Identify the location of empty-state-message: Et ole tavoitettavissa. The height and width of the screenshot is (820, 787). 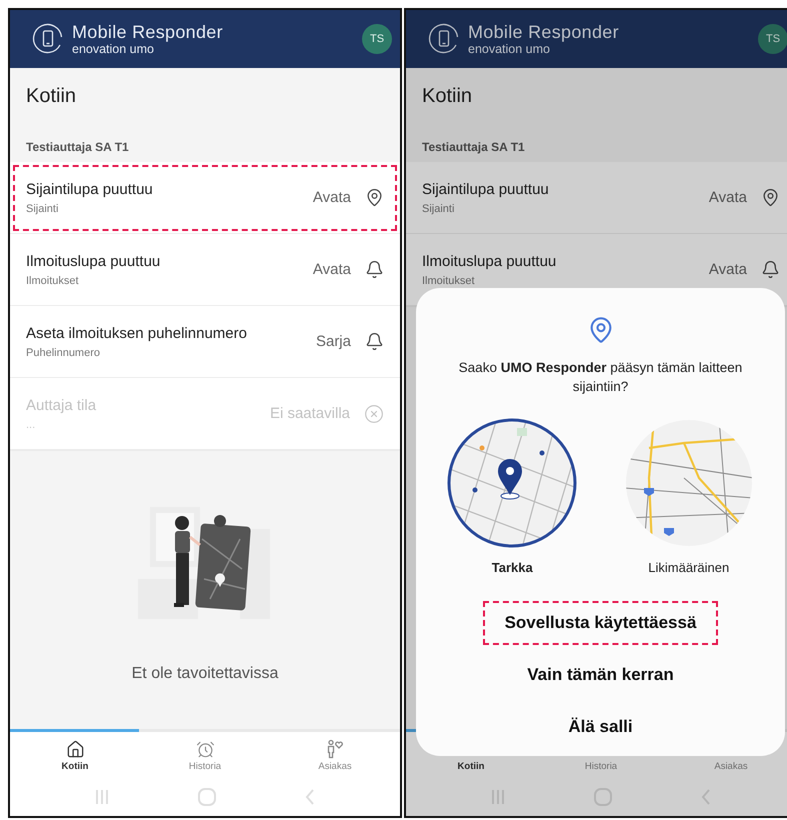
(205, 674).